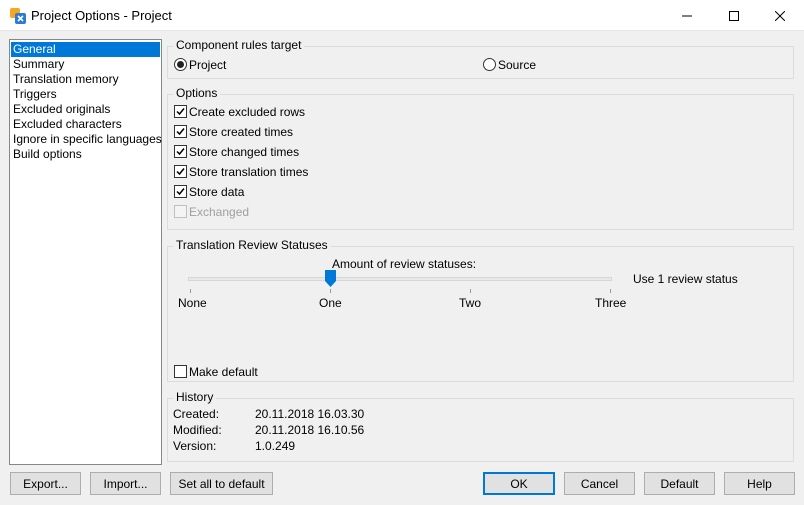 The image size is (804, 505). I want to click on maximize-button, so click(734, 15).